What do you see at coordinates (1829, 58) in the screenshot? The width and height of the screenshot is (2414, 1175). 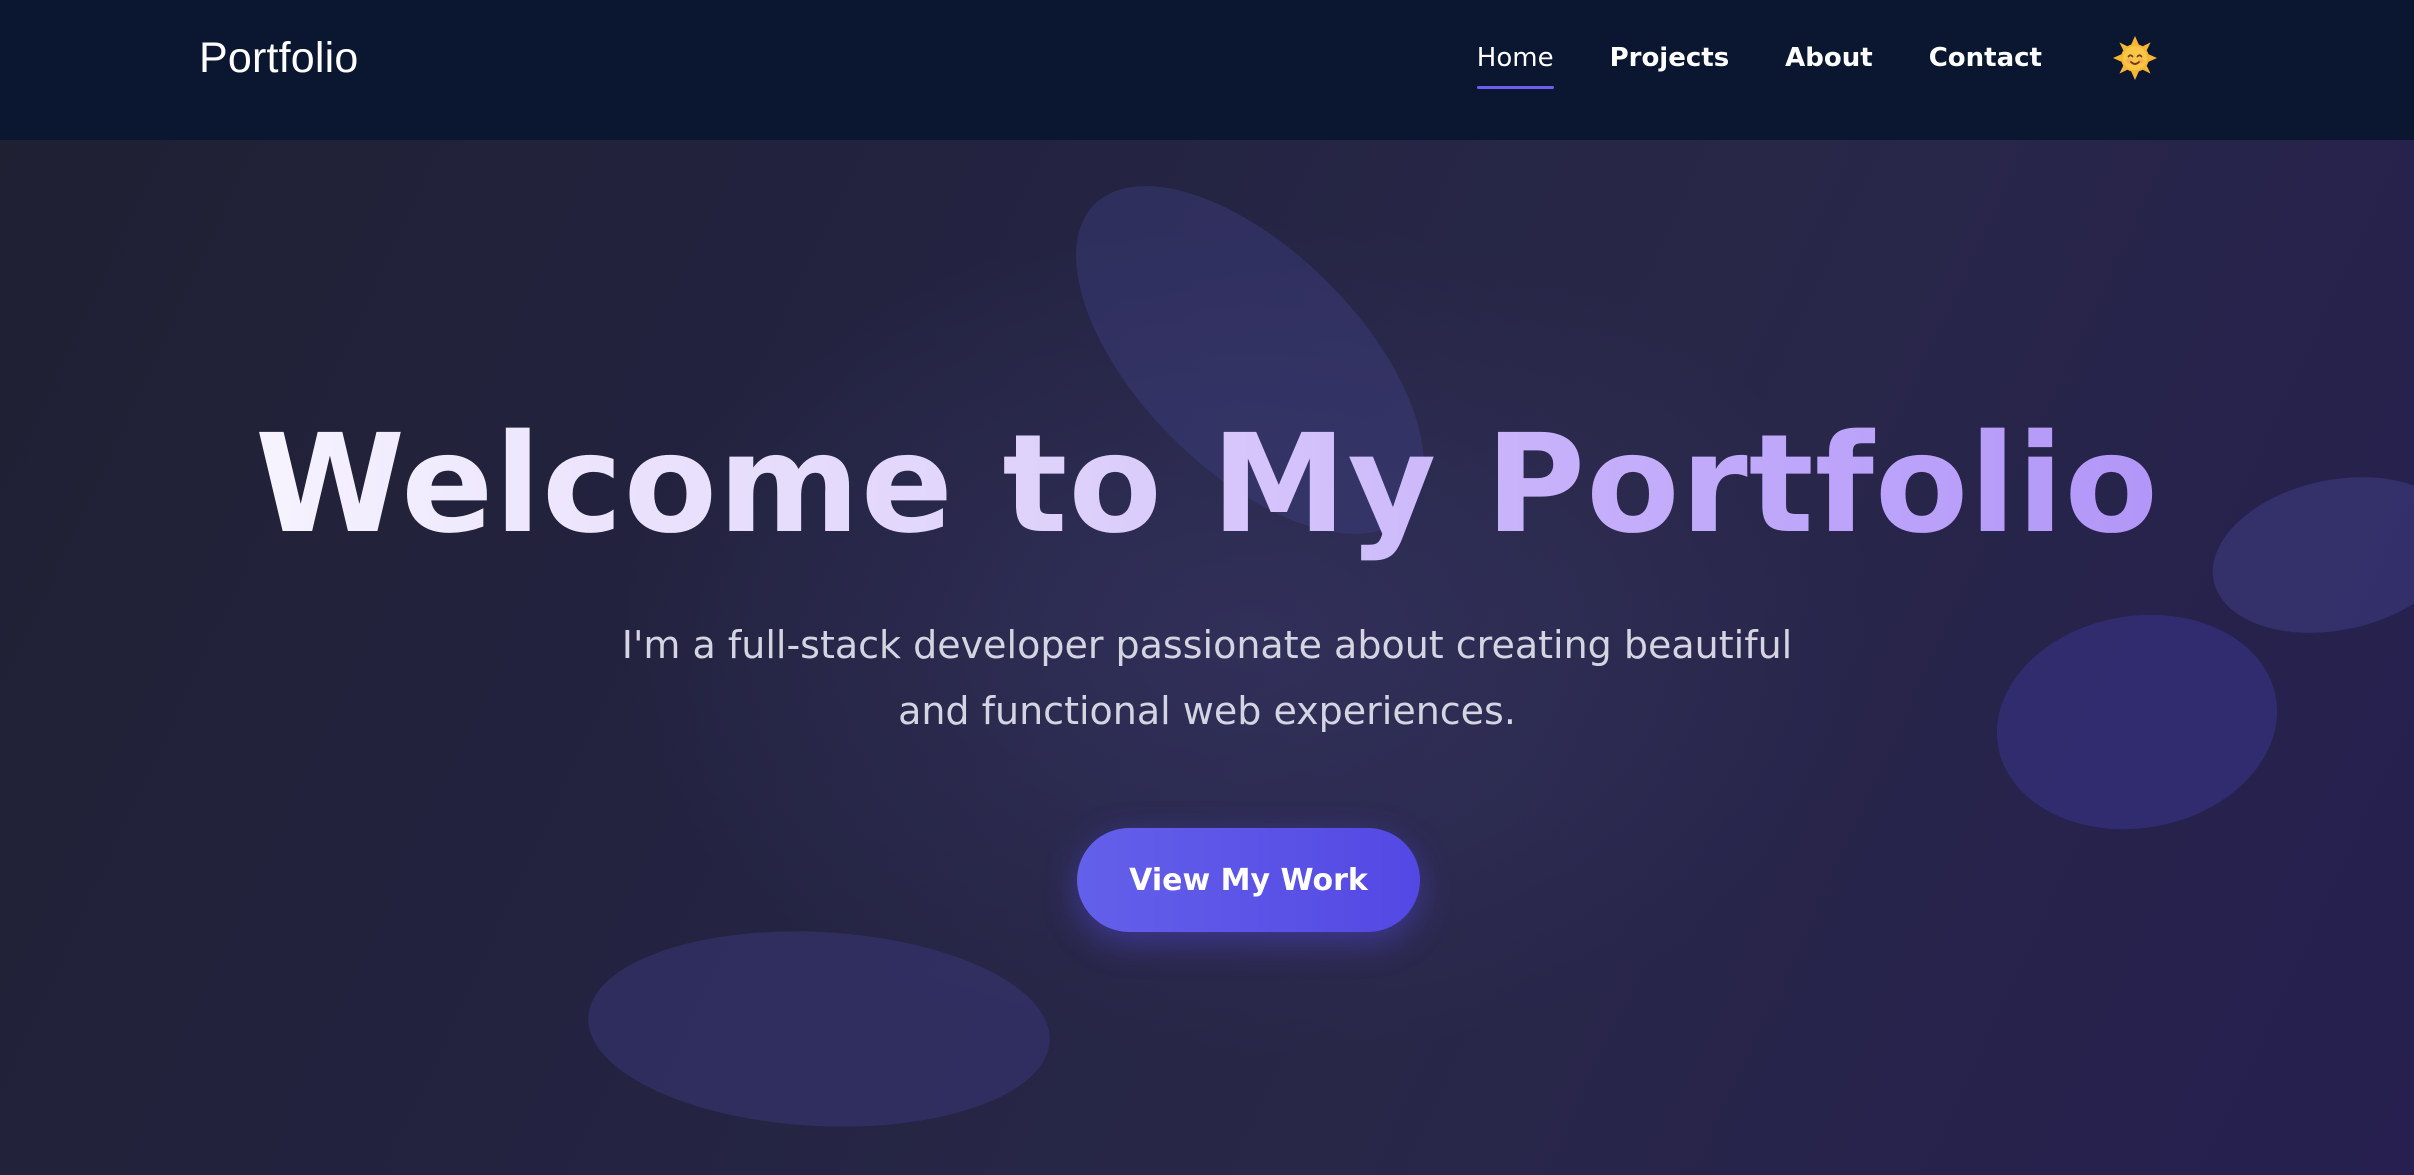 I see `nav-link-about: About` at bounding box center [1829, 58].